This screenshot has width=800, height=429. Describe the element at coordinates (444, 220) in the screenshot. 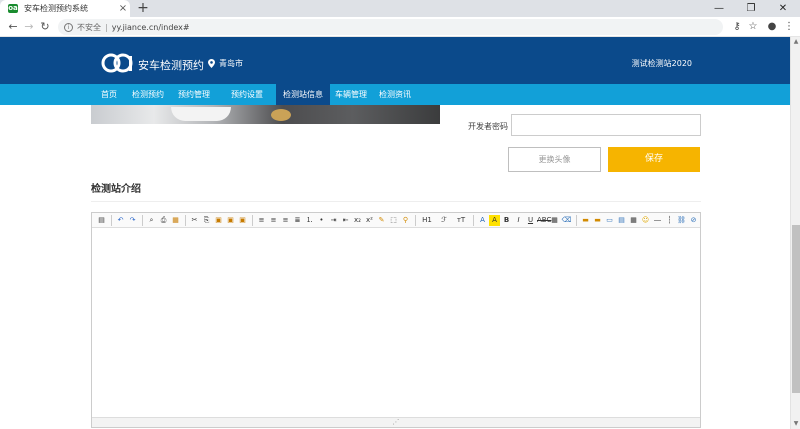

I see `font-name-icon: ℱ` at that location.